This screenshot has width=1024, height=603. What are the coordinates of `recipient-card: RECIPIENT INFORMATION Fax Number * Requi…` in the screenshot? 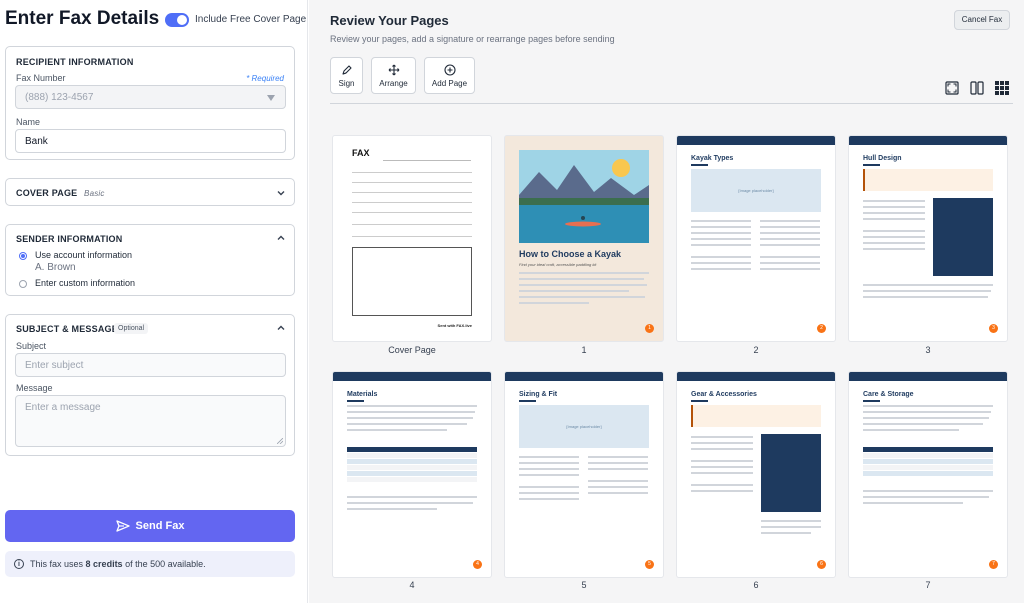 It's located at (150, 103).